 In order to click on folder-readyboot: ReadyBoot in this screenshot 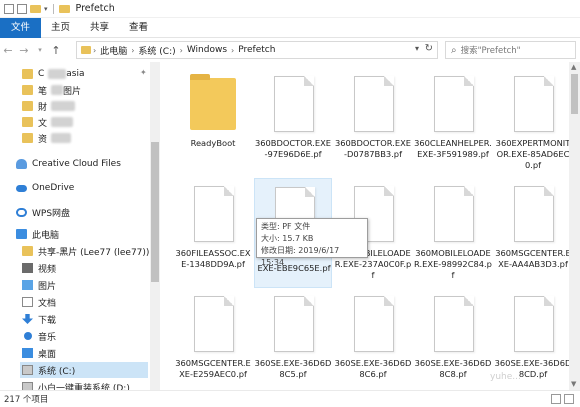, I will do `click(213, 123)`.